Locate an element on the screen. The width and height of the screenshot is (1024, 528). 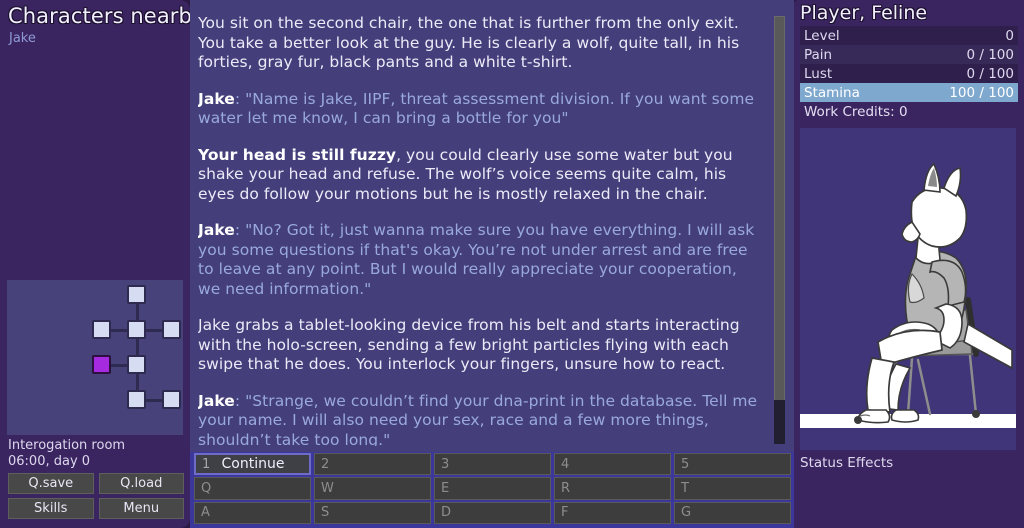
stat-value: 100 / 100 is located at coordinates (981, 92).